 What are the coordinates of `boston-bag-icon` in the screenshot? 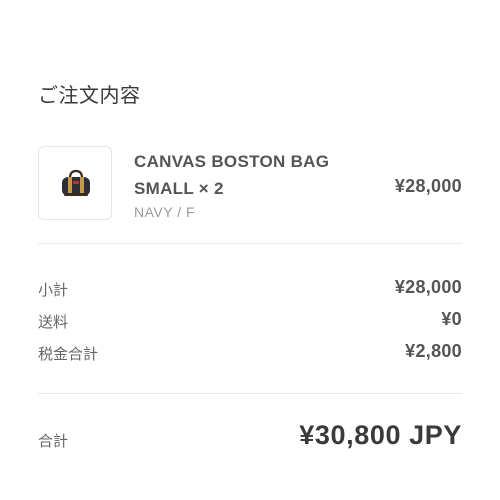 It's located at (76, 182).